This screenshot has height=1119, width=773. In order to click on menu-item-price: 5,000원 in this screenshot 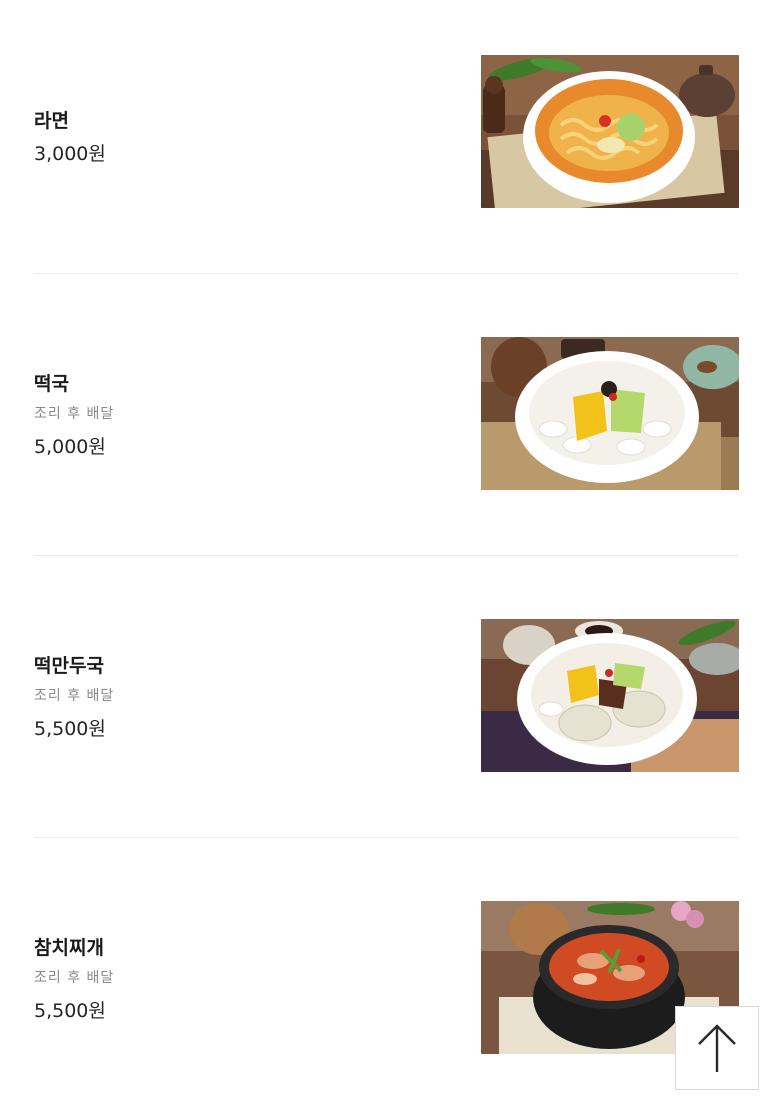, I will do `click(70, 446)`.